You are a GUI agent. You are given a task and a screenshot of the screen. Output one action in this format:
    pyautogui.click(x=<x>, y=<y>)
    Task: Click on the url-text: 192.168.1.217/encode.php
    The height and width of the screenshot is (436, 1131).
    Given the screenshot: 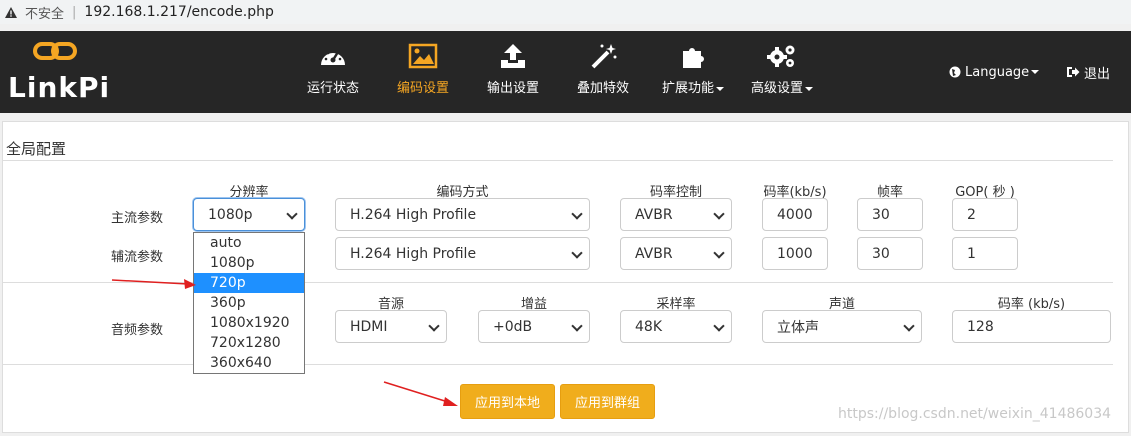 What is the action you would take?
    pyautogui.click(x=179, y=12)
    